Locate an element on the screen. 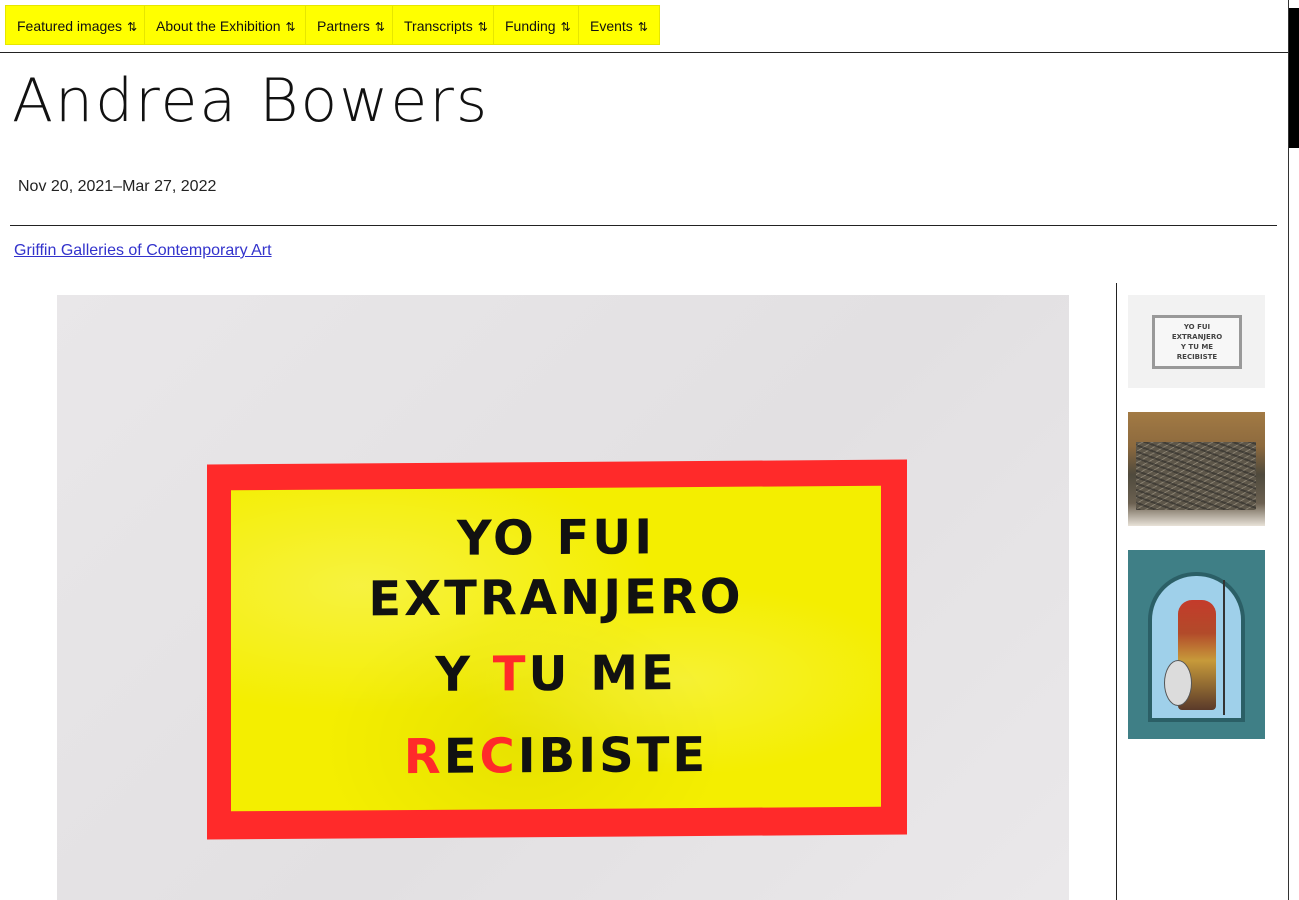 This screenshot has height=900, width=1299. artwork-text-line: RECIBISTE is located at coordinates (556, 756).